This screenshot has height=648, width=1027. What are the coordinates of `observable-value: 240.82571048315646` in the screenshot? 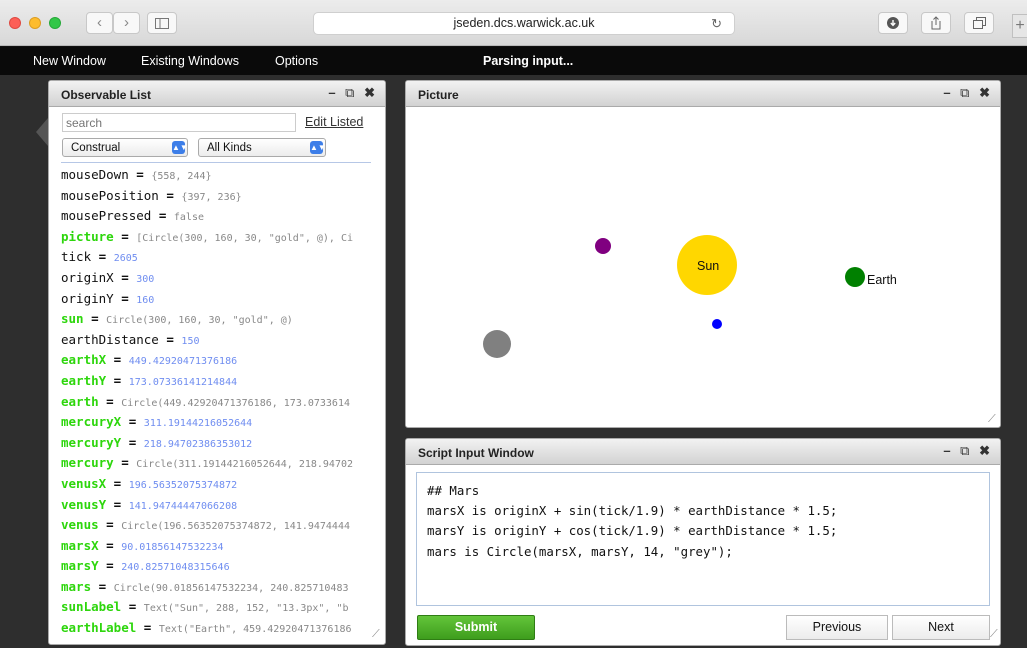 It's located at (175, 568).